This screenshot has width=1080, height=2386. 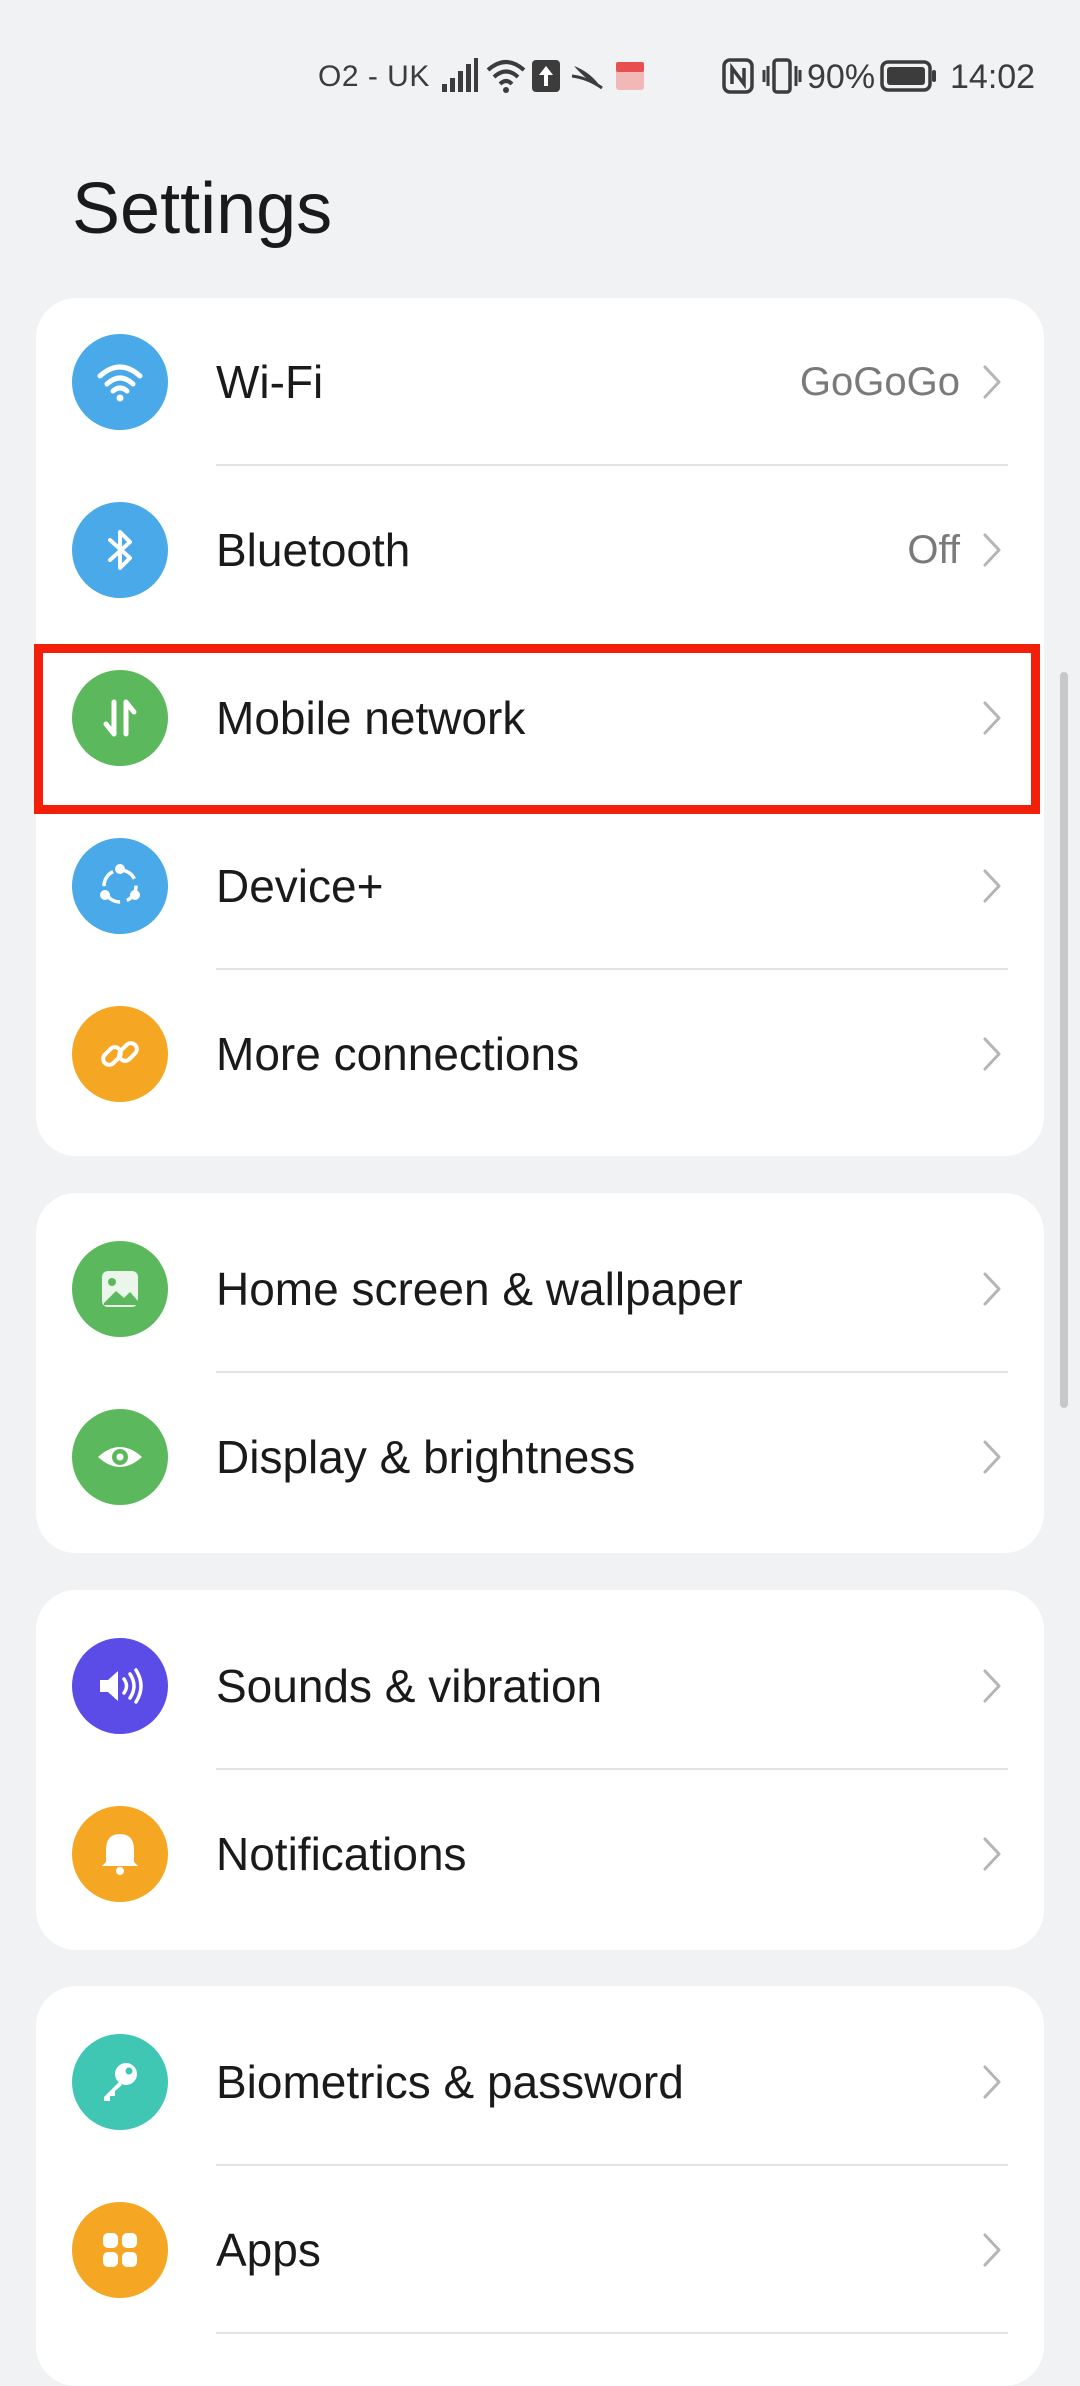 I want to click on battery-percentage: 90%, so click(x=841, y=77).